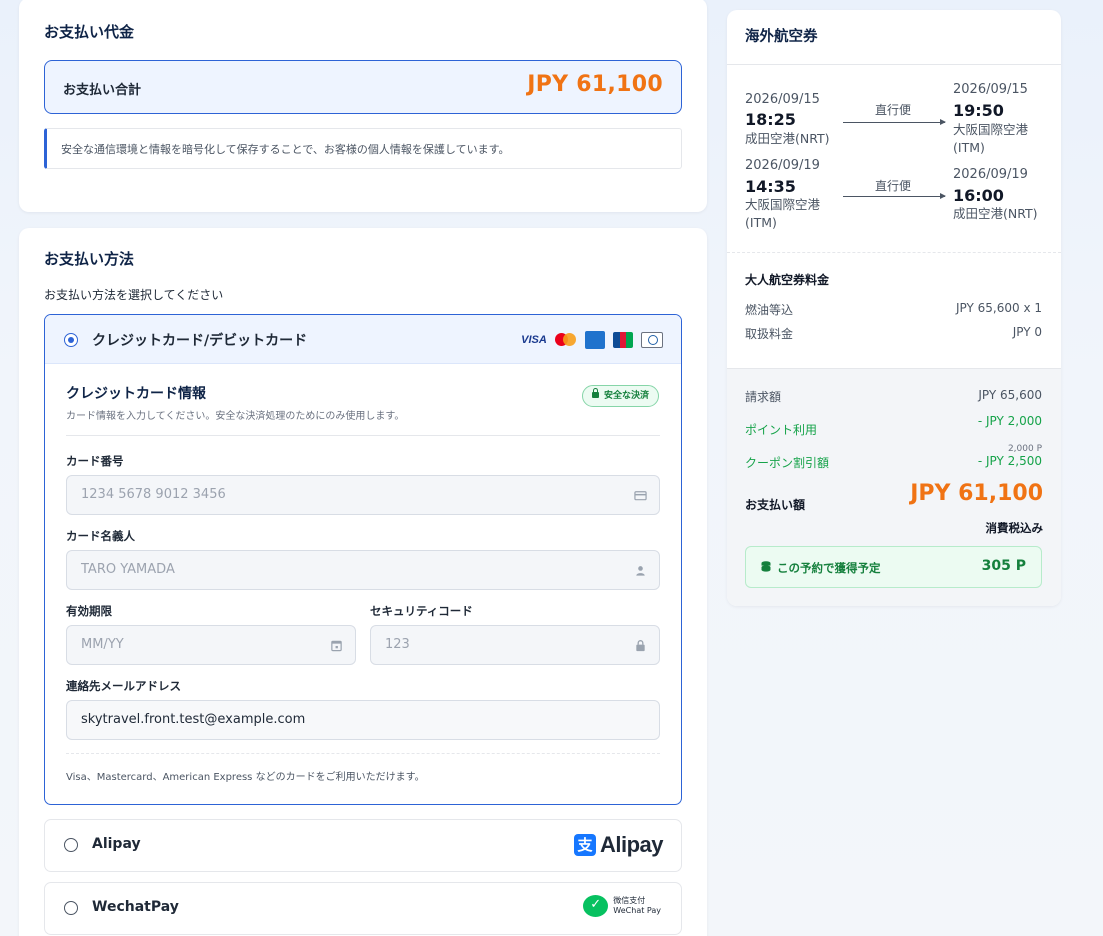  What do you see at coordinates (71, 340) in the screenshot?
I see `credit-card-radio` at bounding box center [71, 340].